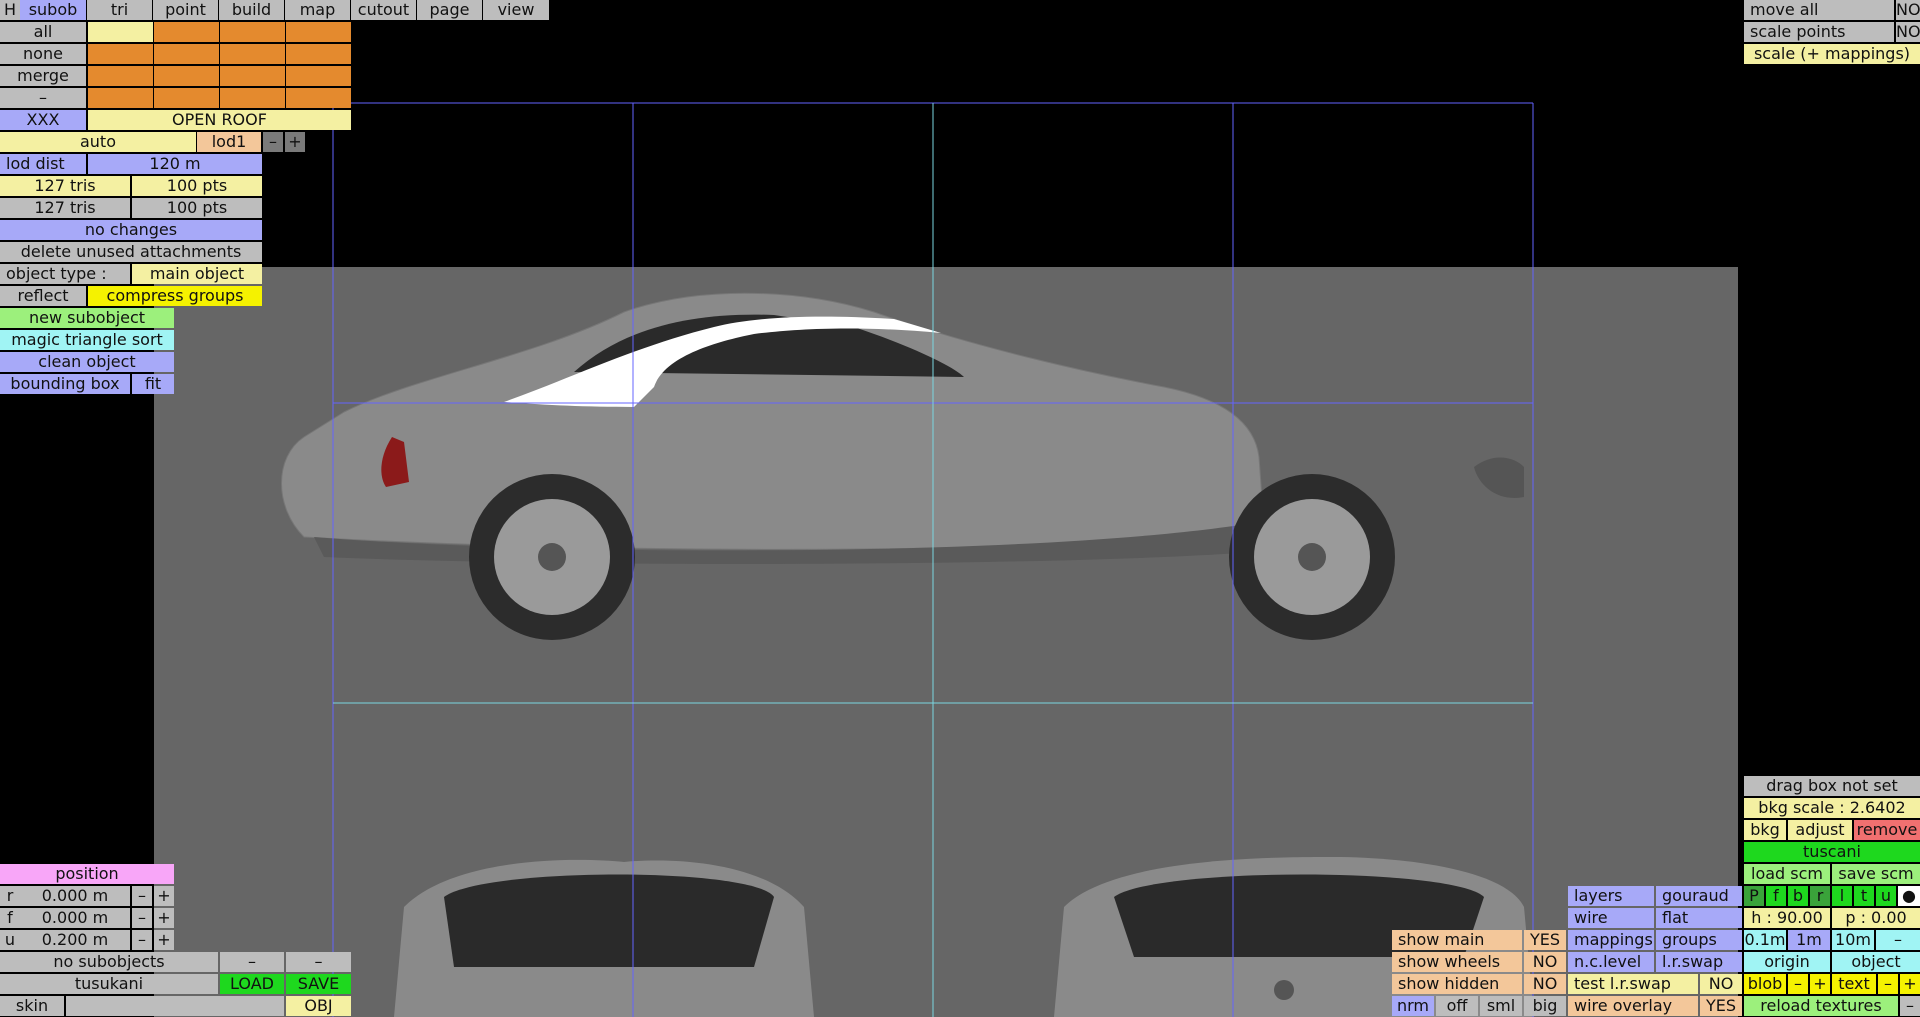 This screenshot has width=1920, height=1017. What do you see at coordinates (1821, 1006) in the screenshot?
I see `reload-textures-button: reload textures` at bounding box center [1821, 1006].